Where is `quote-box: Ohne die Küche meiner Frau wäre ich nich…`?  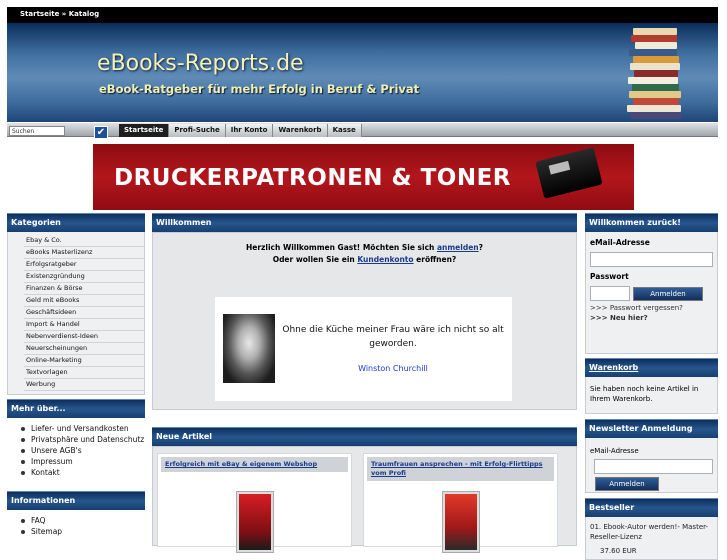
quote-box: Ohne die Küche meiner Frau wäre ich nich… is located at coordinates (363, 349).